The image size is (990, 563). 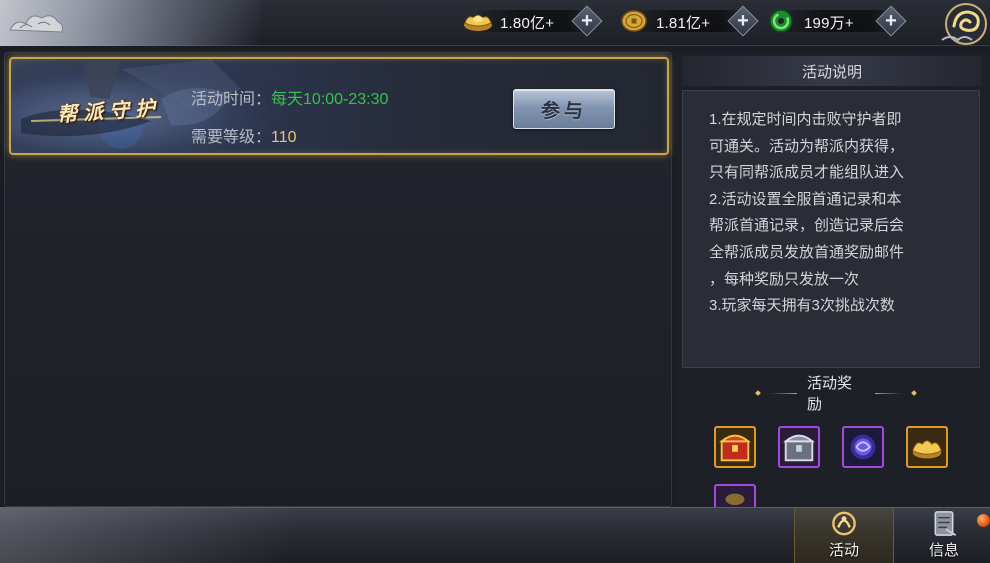 I want to click on description-line: 只有同帮派成员才能组队进入, so click(x=807, y=173).